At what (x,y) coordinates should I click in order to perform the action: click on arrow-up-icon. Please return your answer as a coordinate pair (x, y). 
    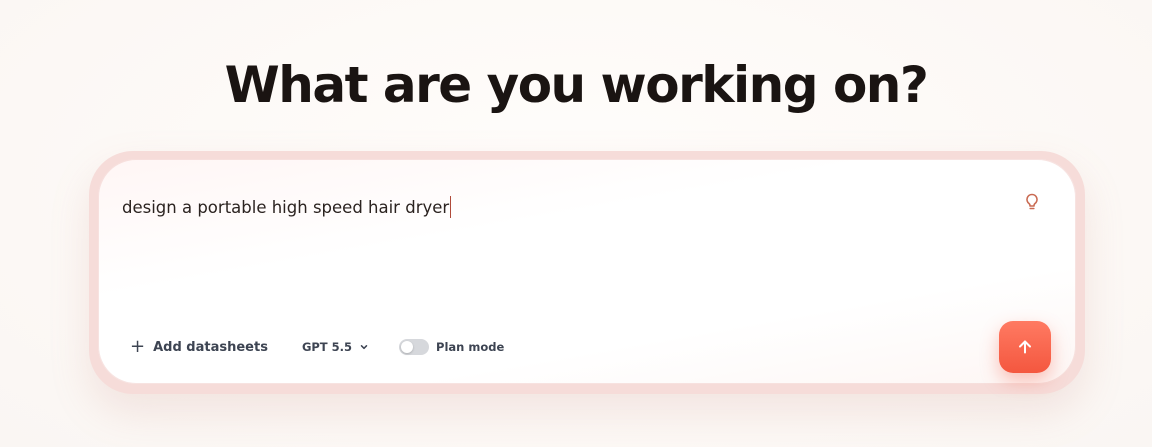
    Looking at the image, I should click on (1025, 347).